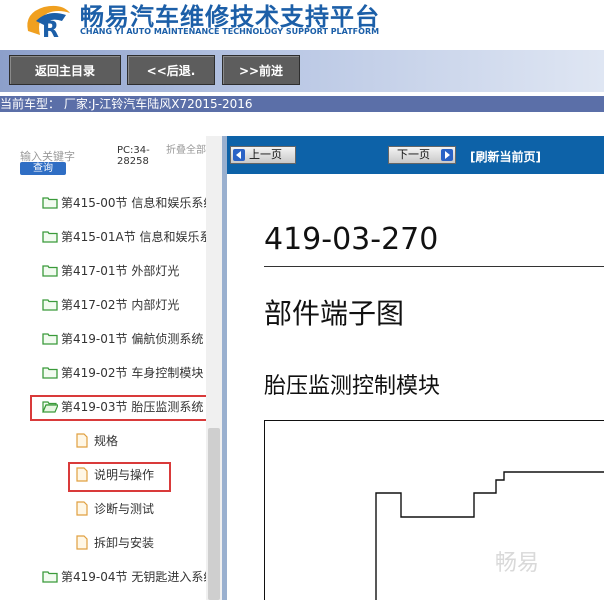  I want to click on forward-button: >>前进, so click(261, 70).